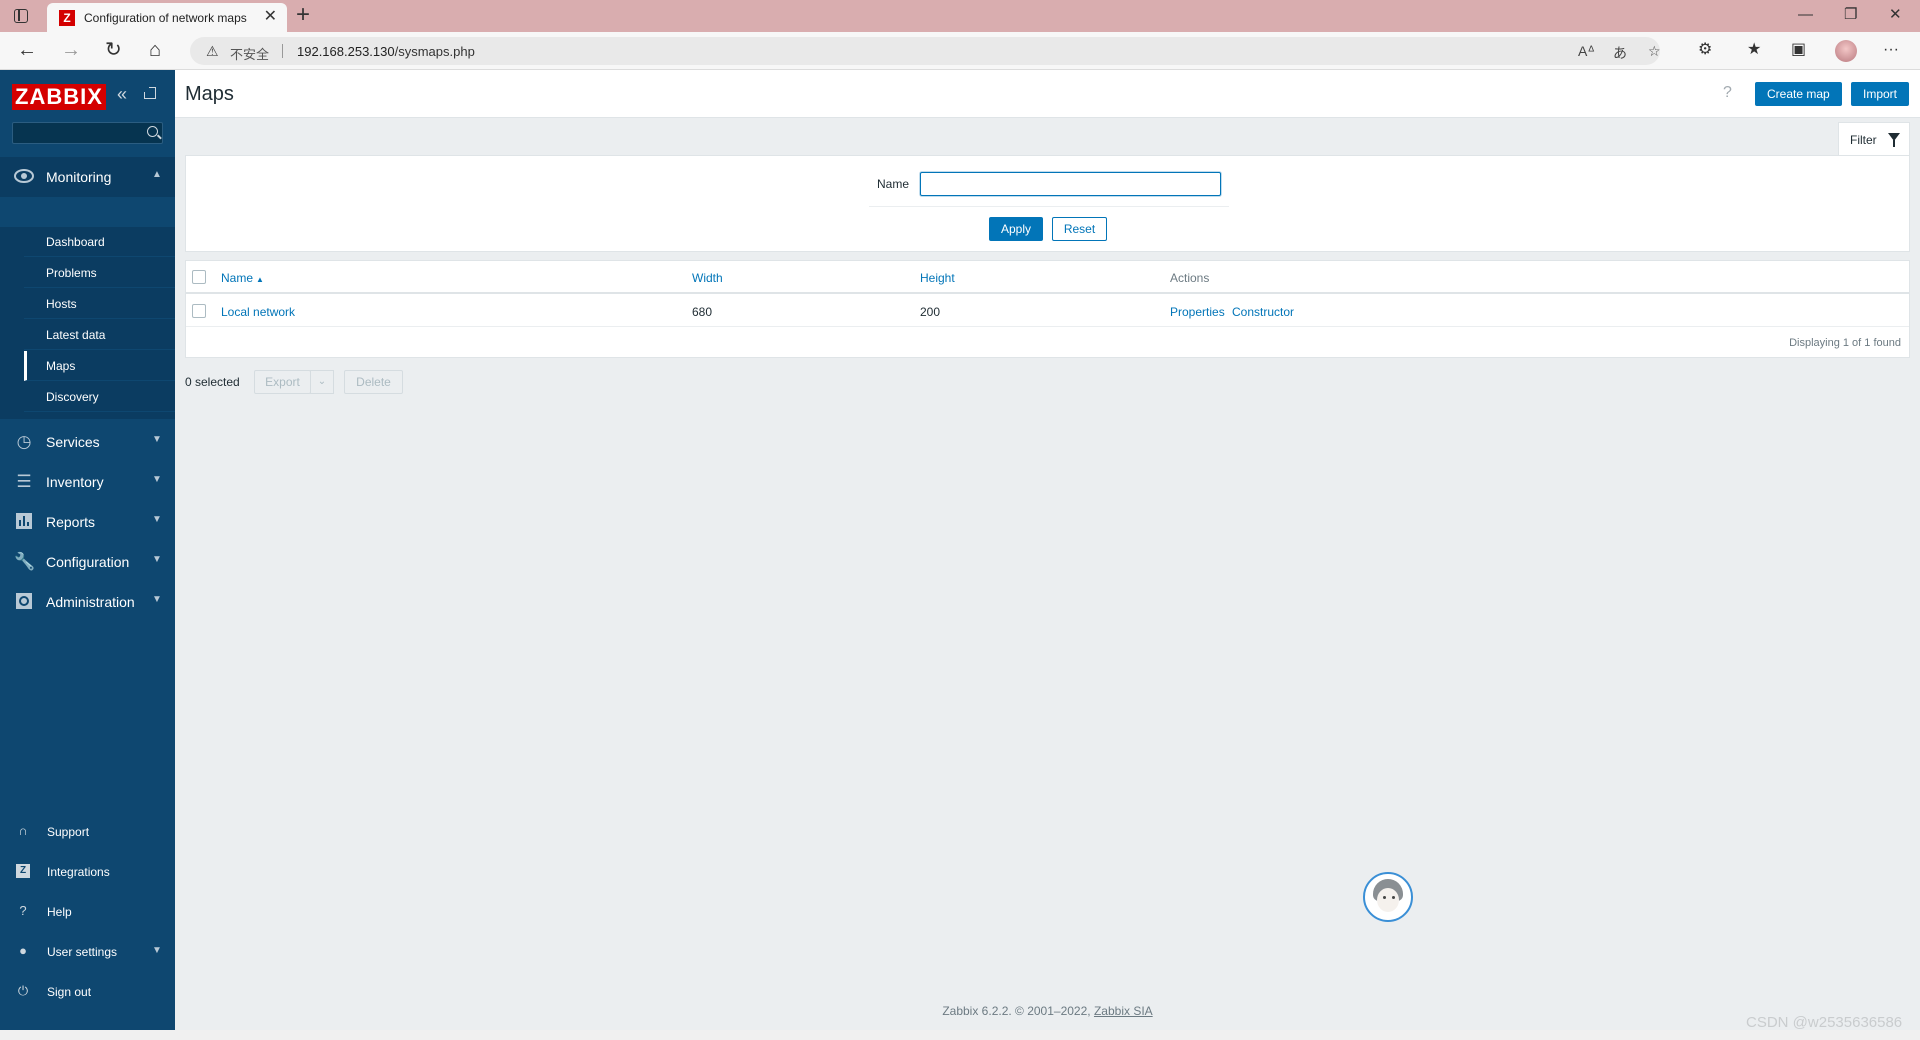 The image size is (1920, 1040). I want to click on menu-inventory: ☰ Inventory ▼, so click(87, 482).